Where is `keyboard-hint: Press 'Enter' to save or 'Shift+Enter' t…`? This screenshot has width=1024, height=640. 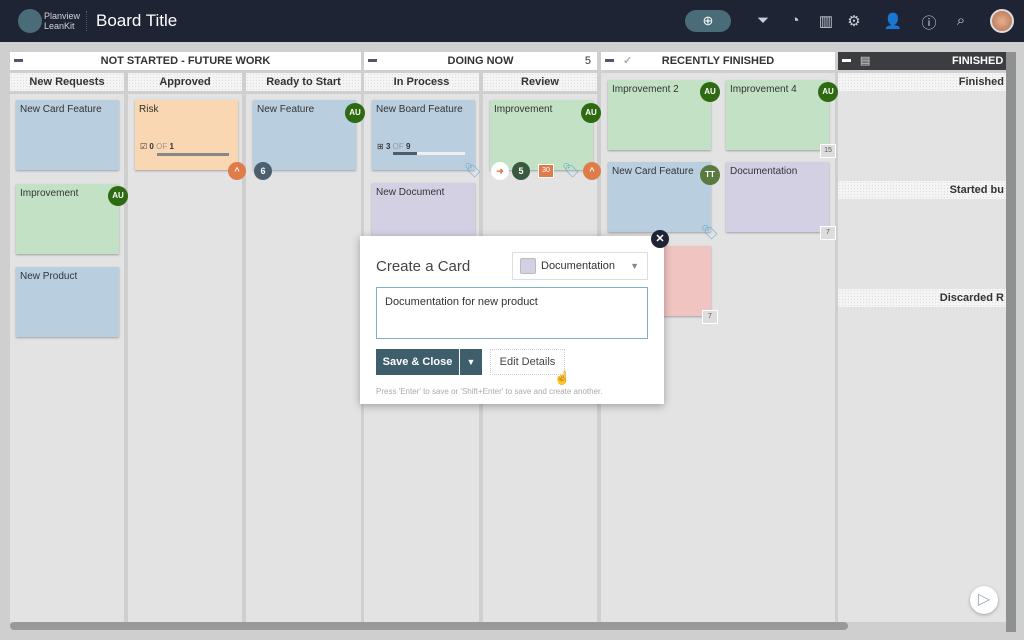 keyboard-hint: Press 'Enter' to save or 'Shift+Enter' t… is located at coordinates (489, 391).